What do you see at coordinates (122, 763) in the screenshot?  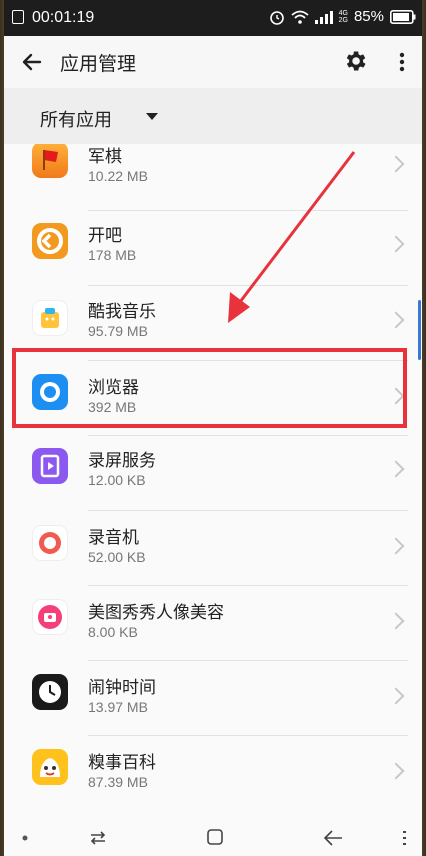 I see `app-name: 糗事百科` at bounding box center [122, 763].